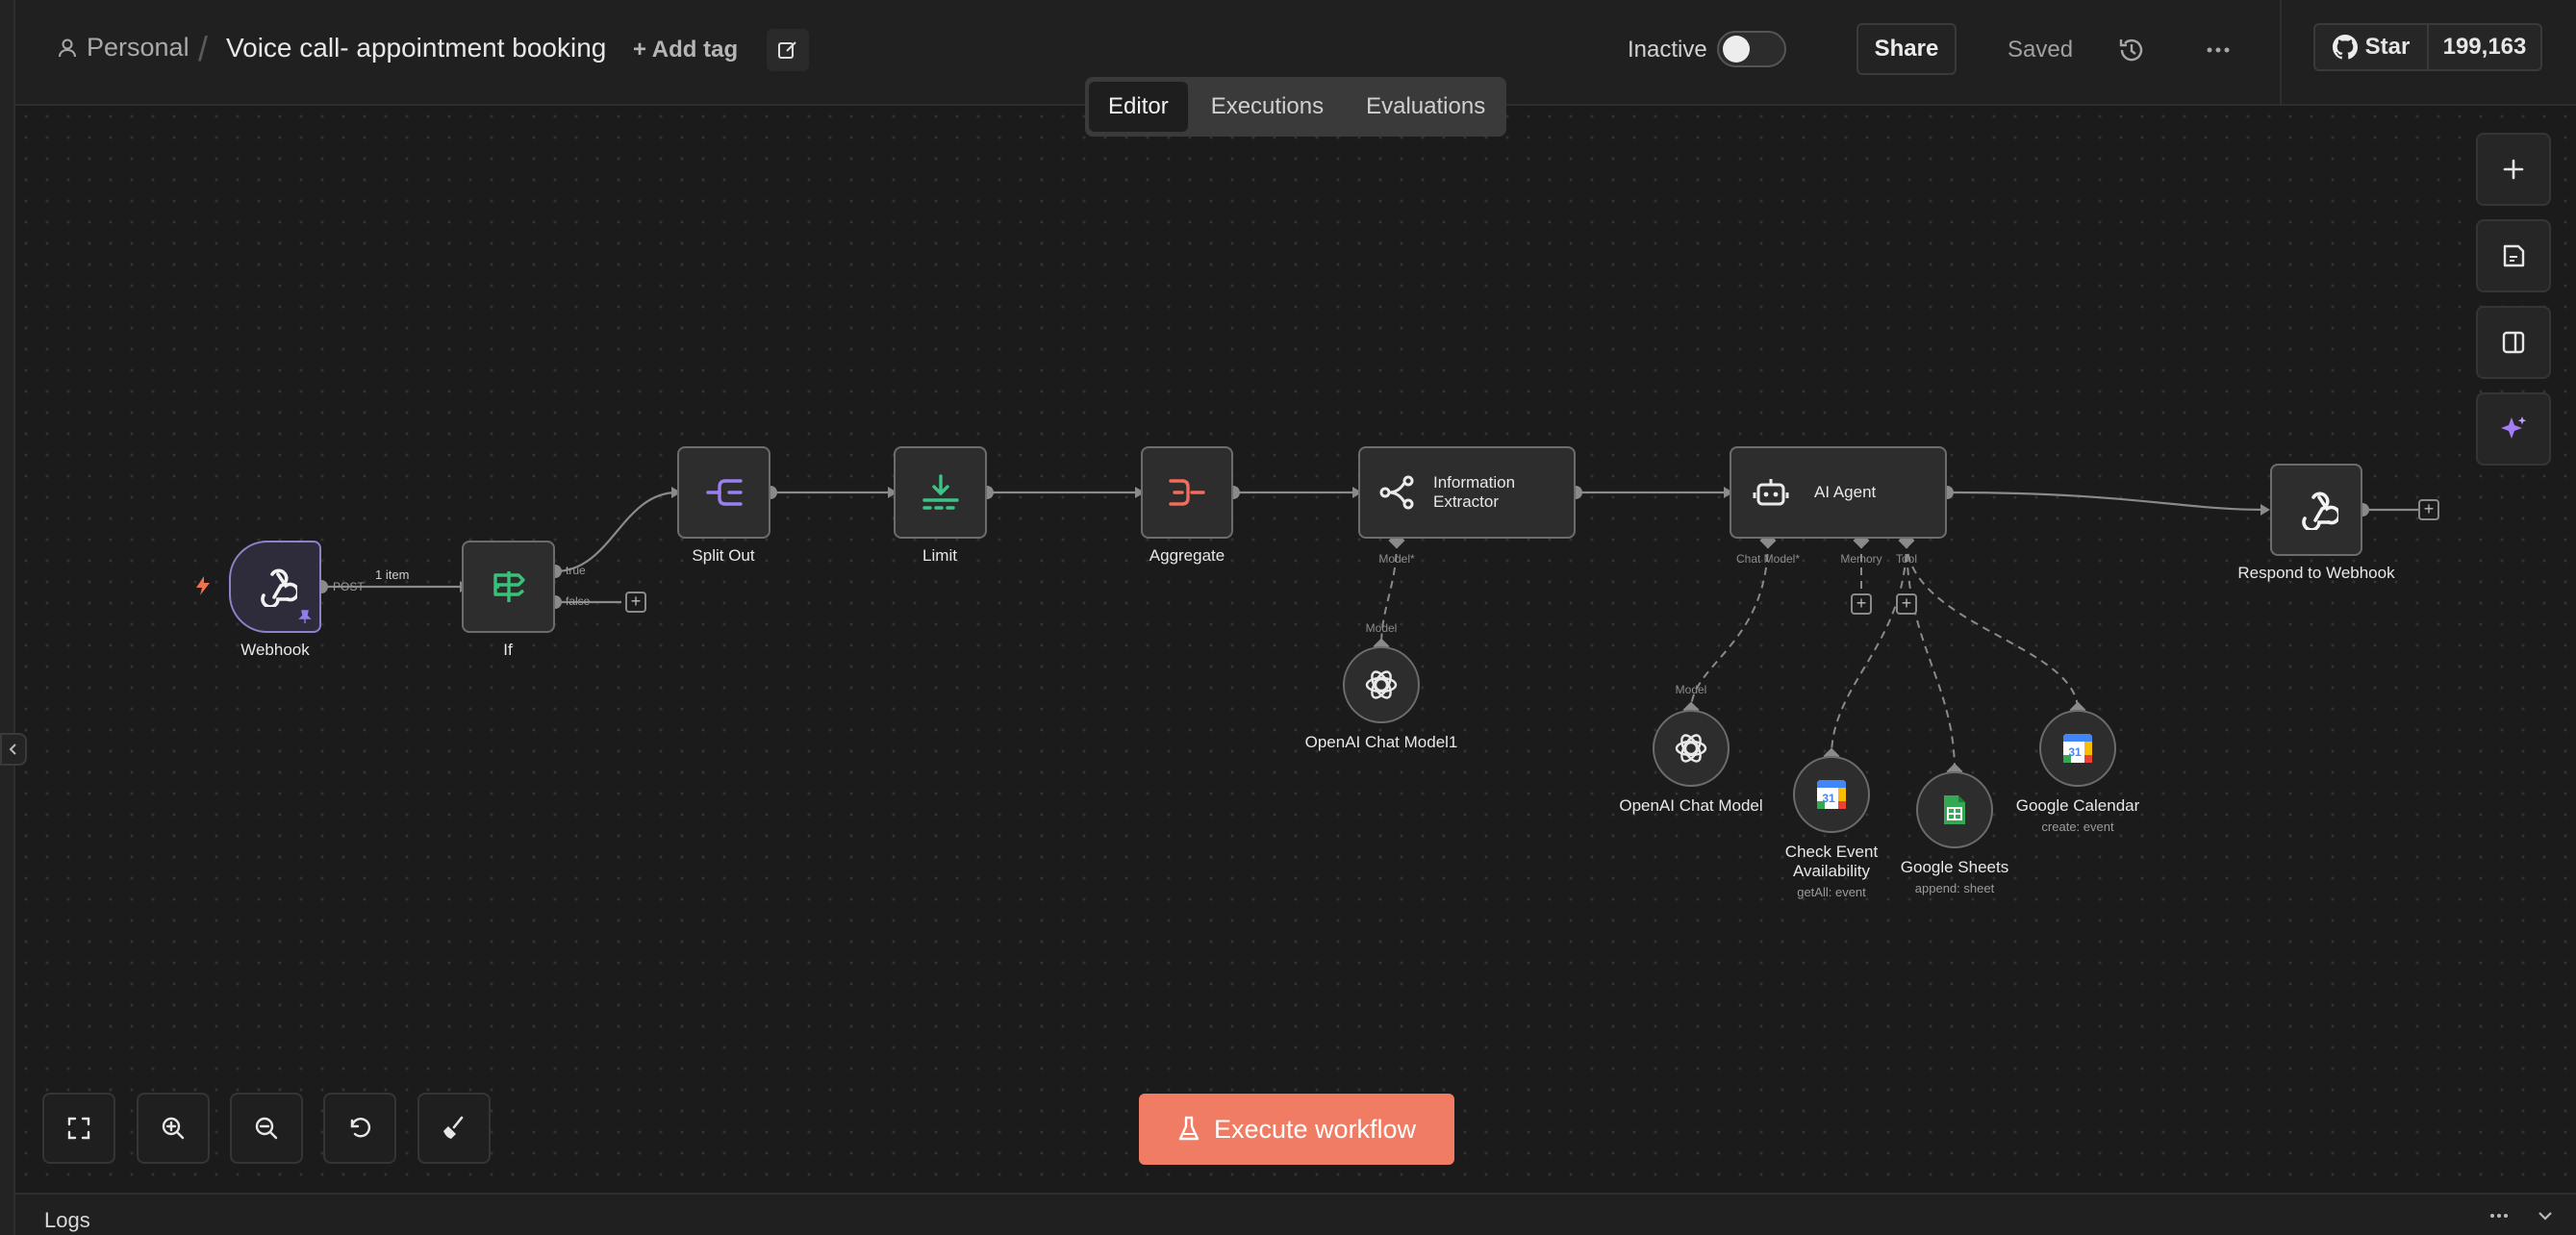  What do you see at coordinates (508, 650) in the screenshot?
I see `node-if-label: If` at bounding box center [508, 650].